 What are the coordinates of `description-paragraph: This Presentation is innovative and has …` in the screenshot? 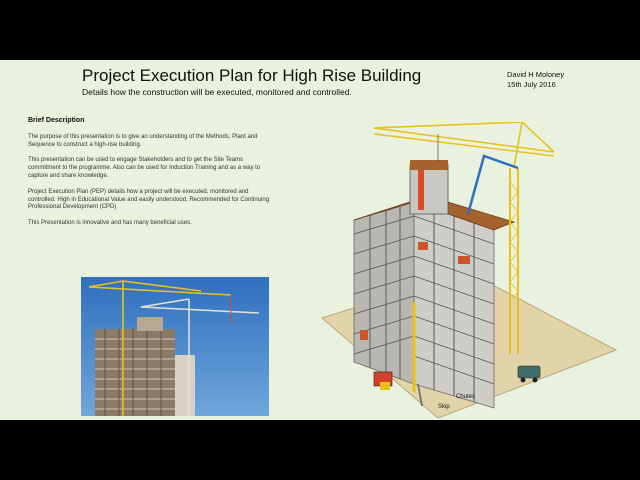 It's located at (110, 223).